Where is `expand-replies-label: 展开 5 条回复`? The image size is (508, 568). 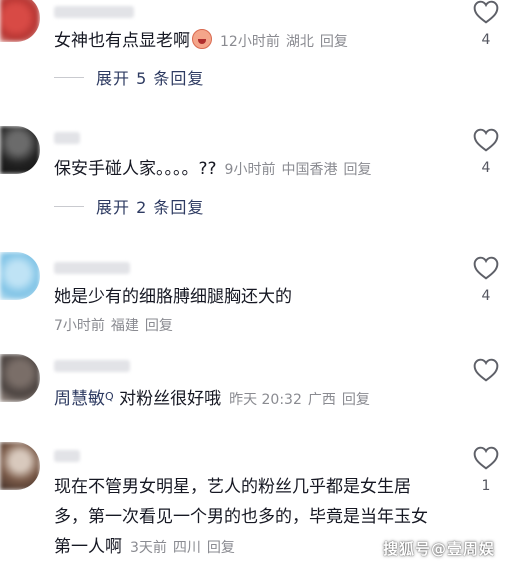
expand-replies-label: 展开 5 条回复 is located at coordinates (150, 78).